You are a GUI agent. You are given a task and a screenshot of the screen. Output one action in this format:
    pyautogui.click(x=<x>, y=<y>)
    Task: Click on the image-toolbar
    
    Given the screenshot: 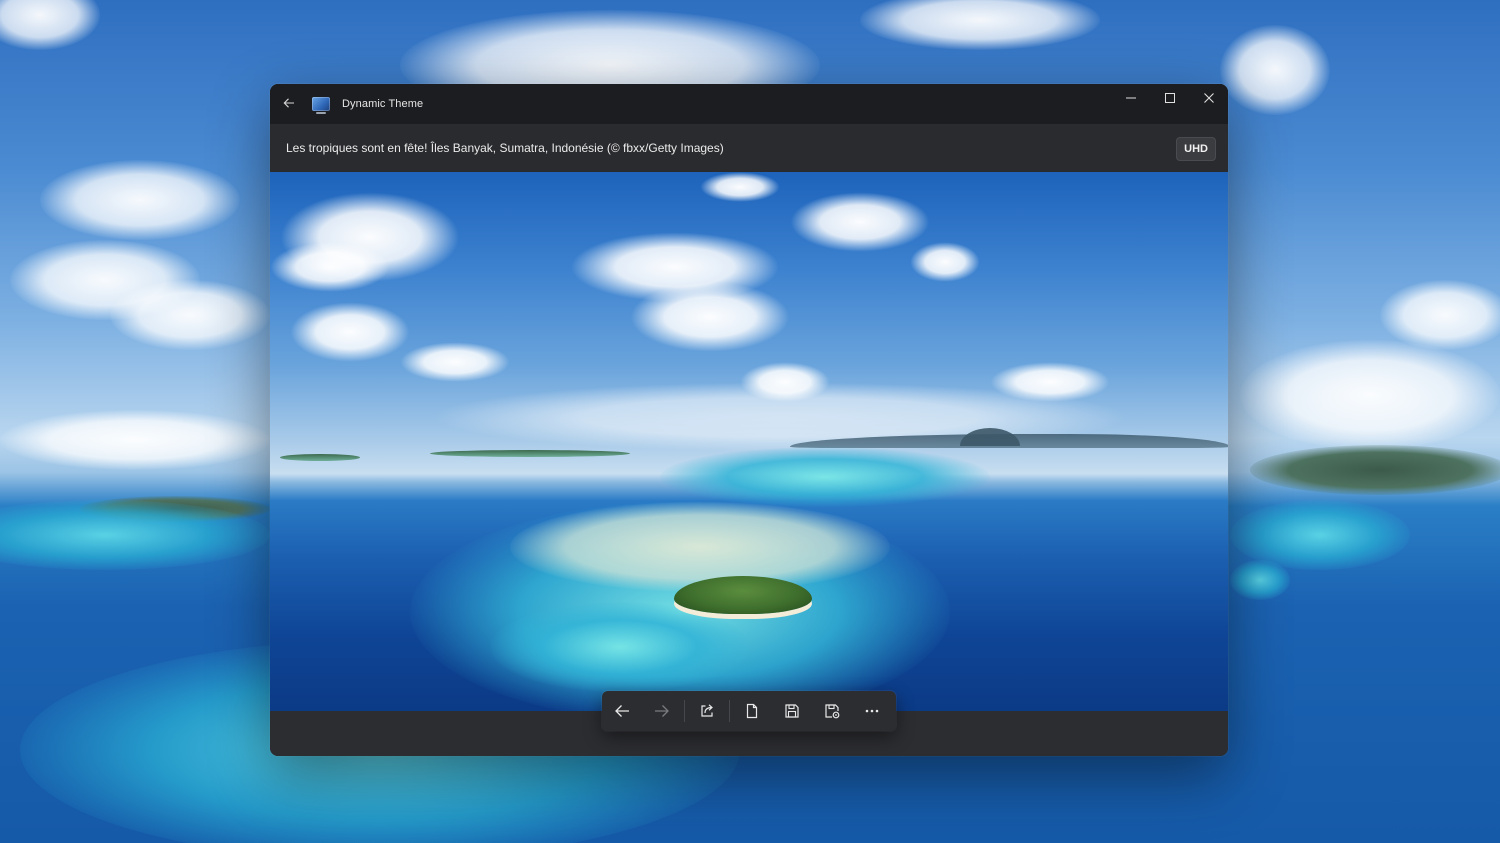 What is the action you would take?
    pyautogui.click(x=749, y=711)
    